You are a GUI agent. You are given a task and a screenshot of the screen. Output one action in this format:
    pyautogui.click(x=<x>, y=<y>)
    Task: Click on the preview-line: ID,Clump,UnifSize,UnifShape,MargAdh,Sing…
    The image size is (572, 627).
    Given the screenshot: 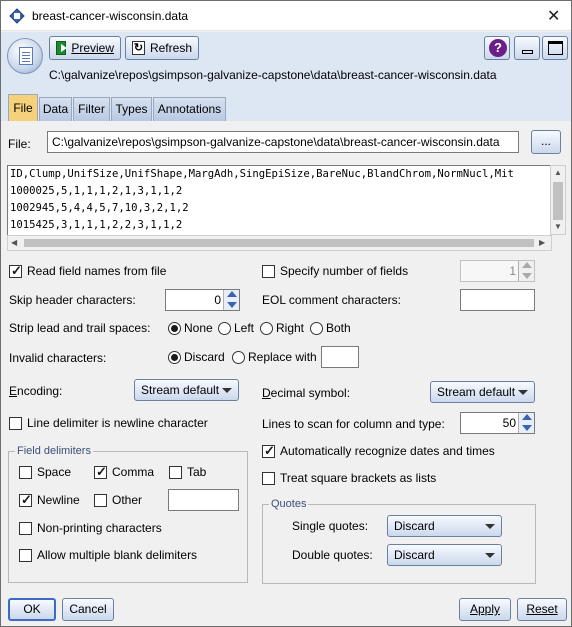 What is the action you would take?
    pyautogui.click(x=262, y=174)
    